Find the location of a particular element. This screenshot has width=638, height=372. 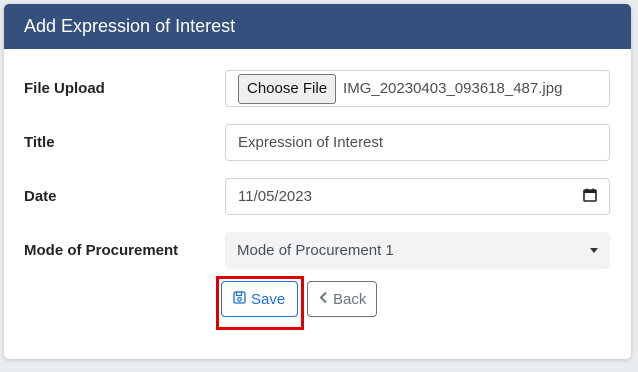

title-input: Expression of Interest is located at coordinates (417, 142).